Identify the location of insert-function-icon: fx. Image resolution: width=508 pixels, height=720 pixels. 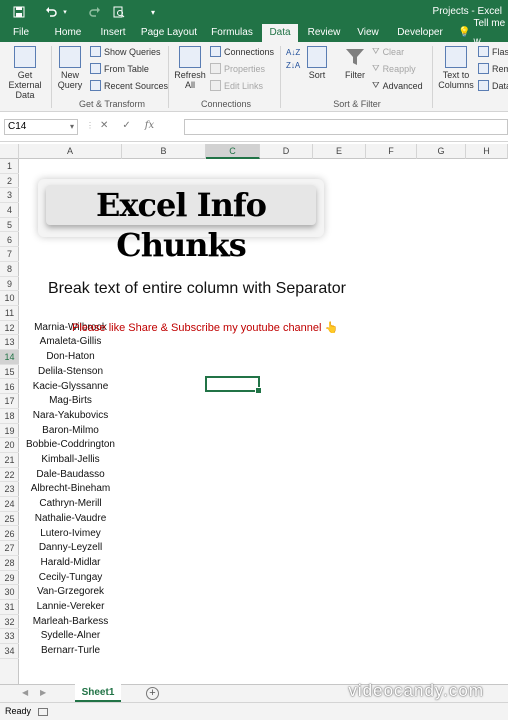
(149, 125).